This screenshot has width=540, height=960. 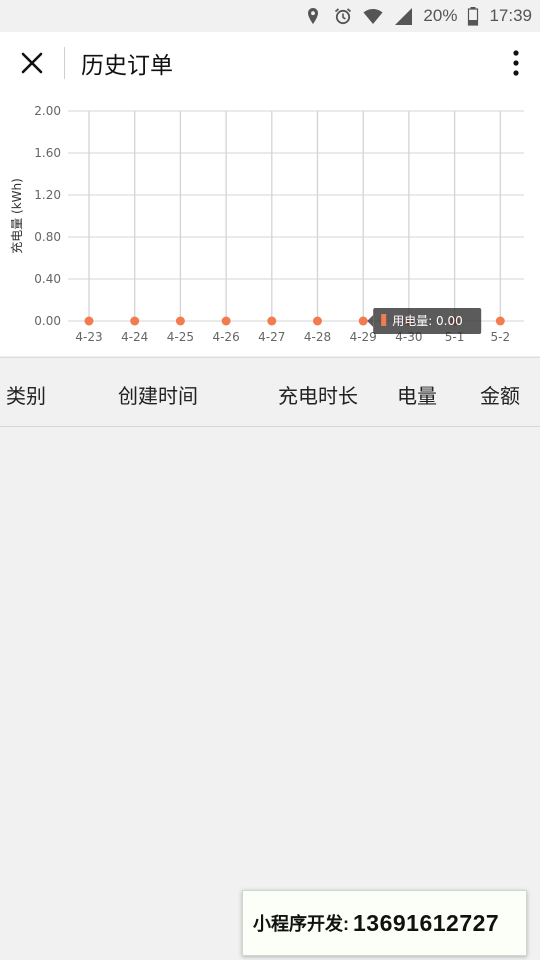 What do you see at coordinates (270, 63) in the screenshot?
I see `app-header: 历史订单` at bounding box center [270, 63].